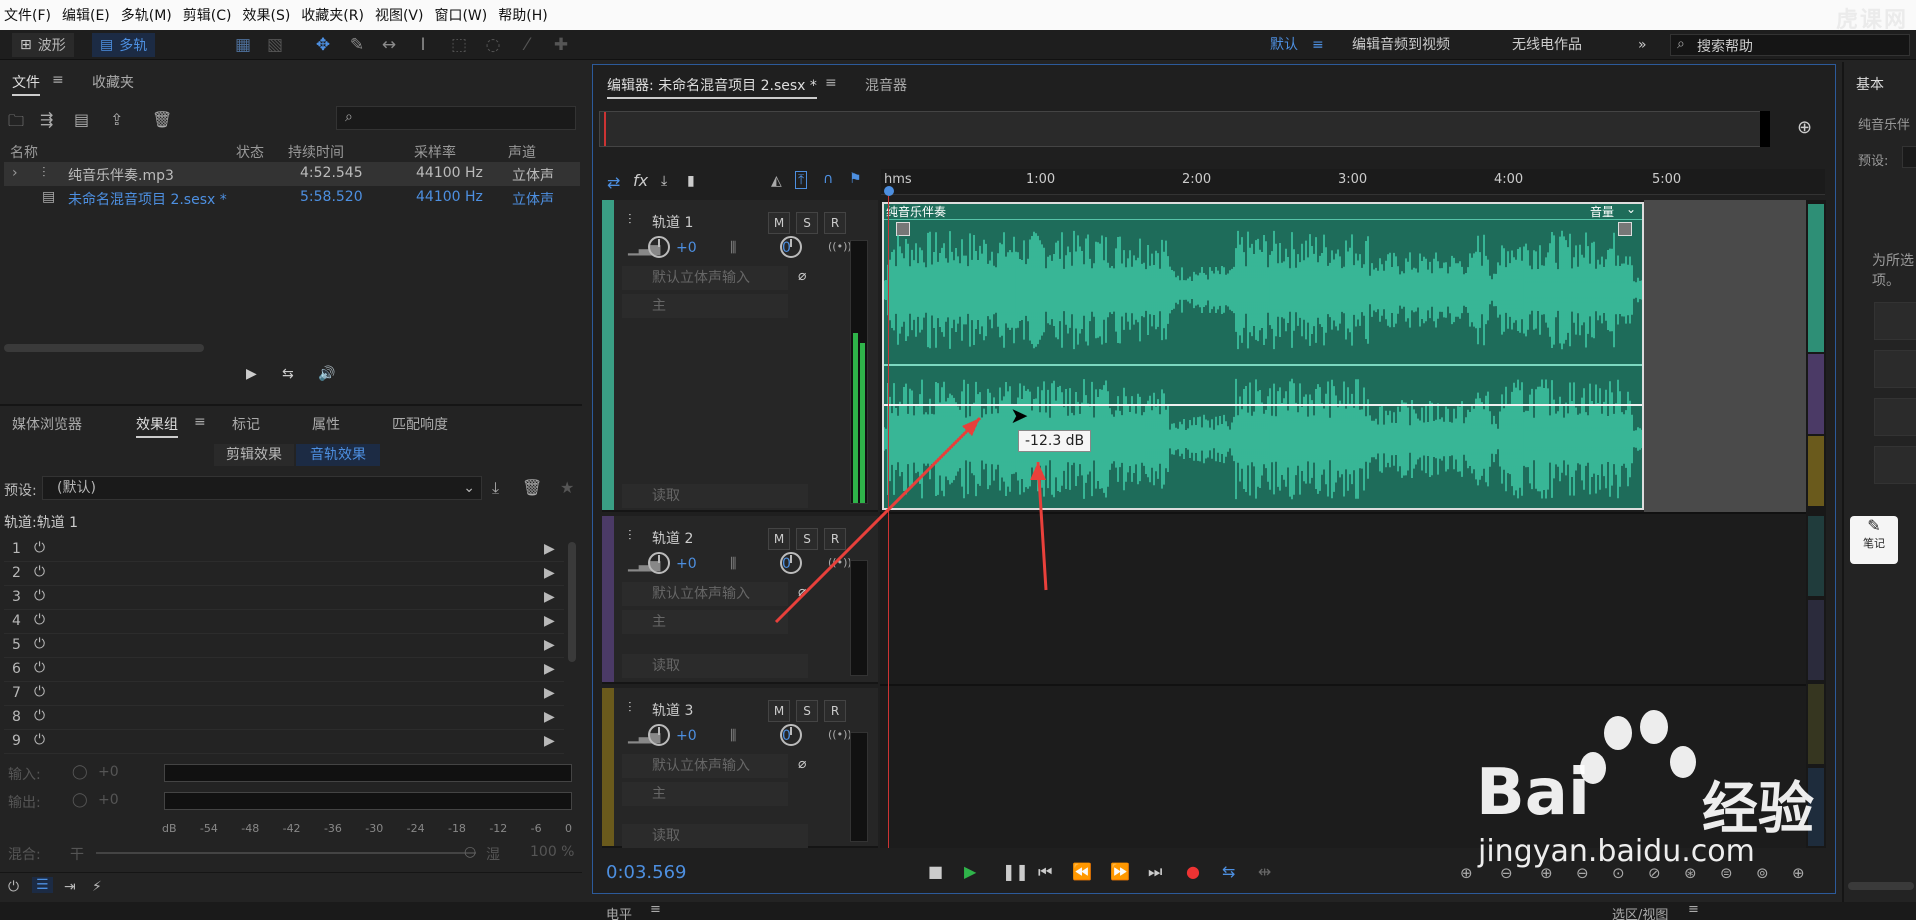 This screenshot has width=1916, height=920. What do you see at coordinates (802, 764) in the screenshot?
I see `phase-icon: ⌀` at bounding box center [802, 764].